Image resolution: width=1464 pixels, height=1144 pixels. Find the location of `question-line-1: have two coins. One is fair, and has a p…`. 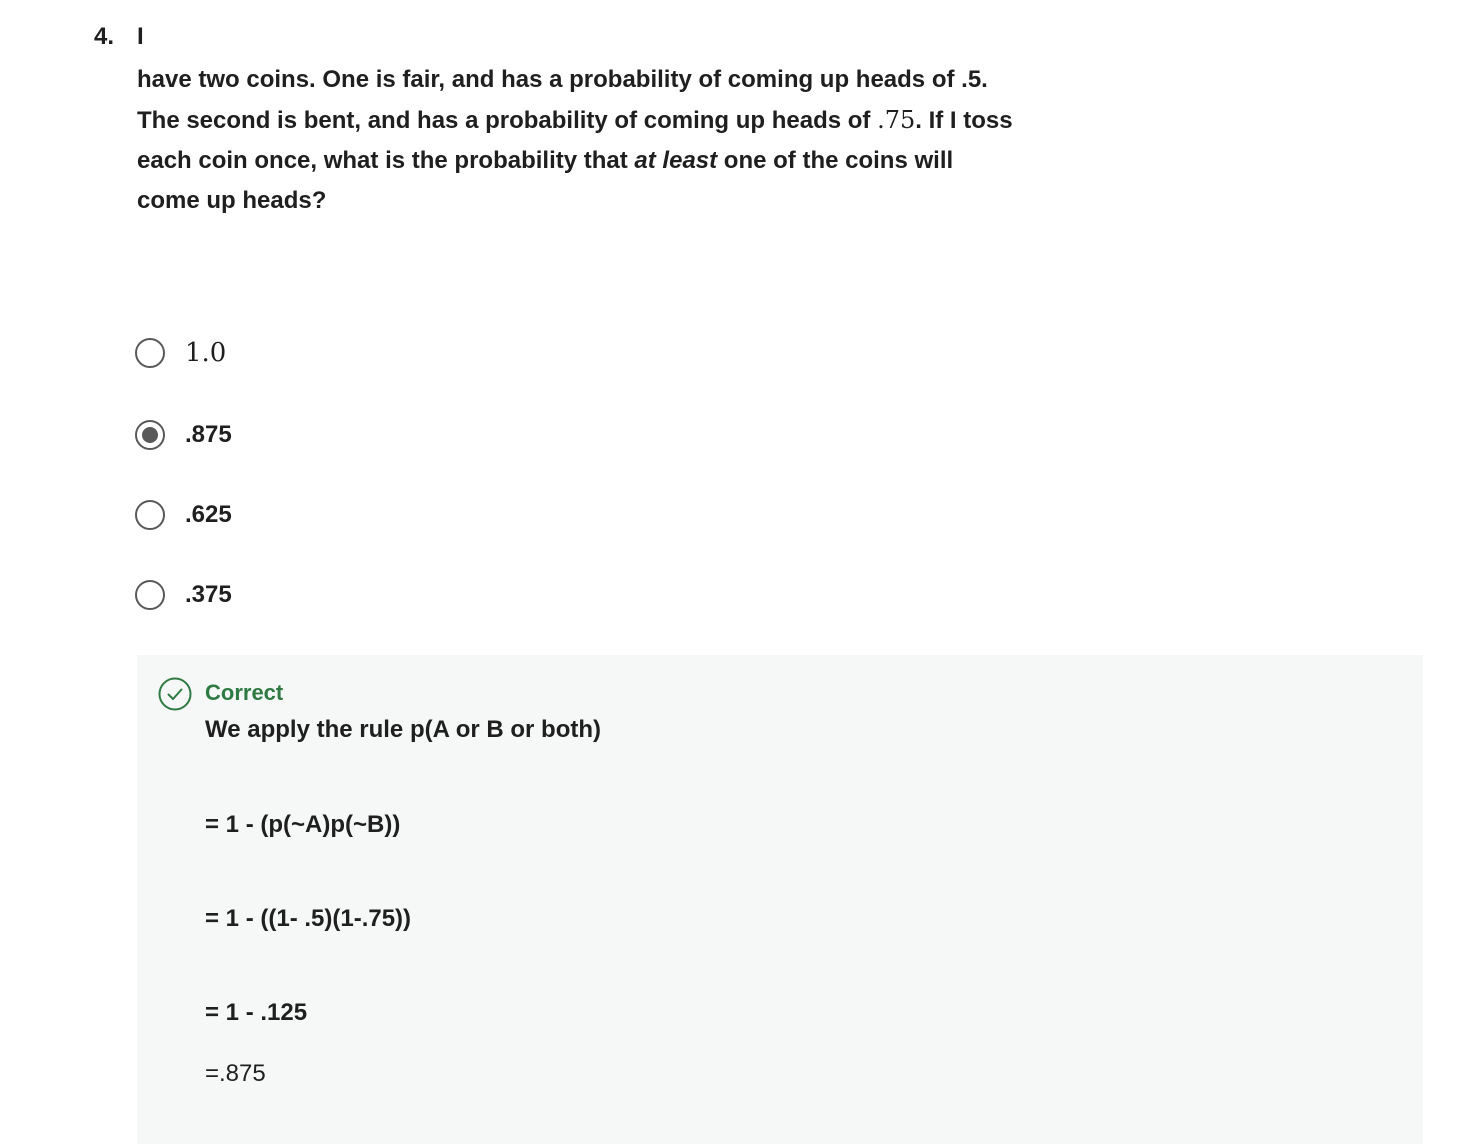

question-line-1: have two coins. One is fair, and has a p… is located at coordinates (562, 79).